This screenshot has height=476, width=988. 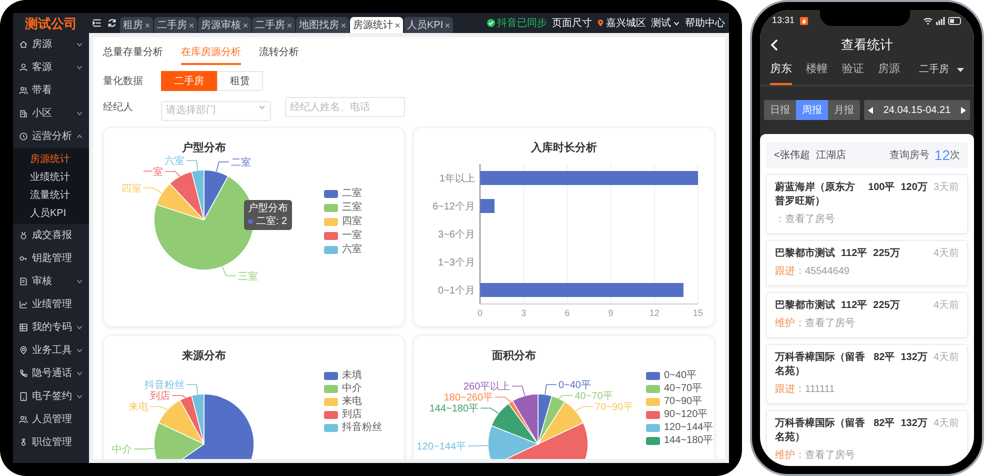 I want to click on clock-icon, so click(x=23, y=136).